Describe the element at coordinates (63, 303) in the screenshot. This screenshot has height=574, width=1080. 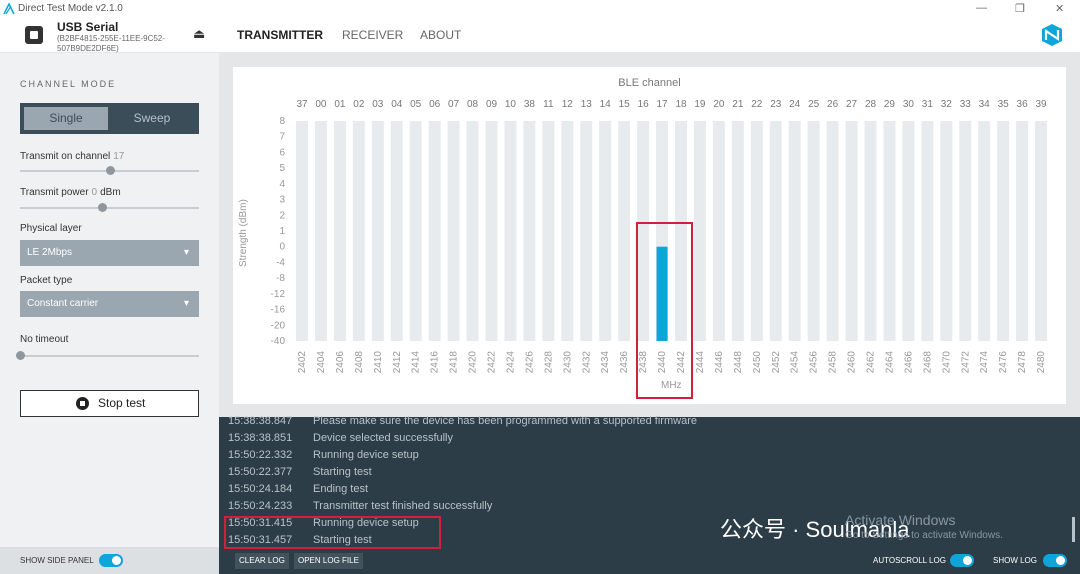
I see `packet-type-value: Constant carrier` at that location.